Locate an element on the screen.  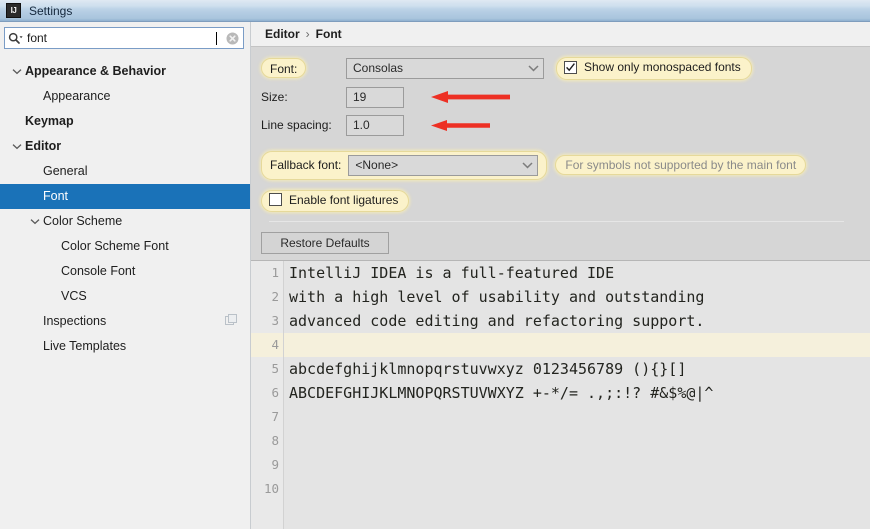
restore-row: Restore Defaults is located at coordinates (559, 243).